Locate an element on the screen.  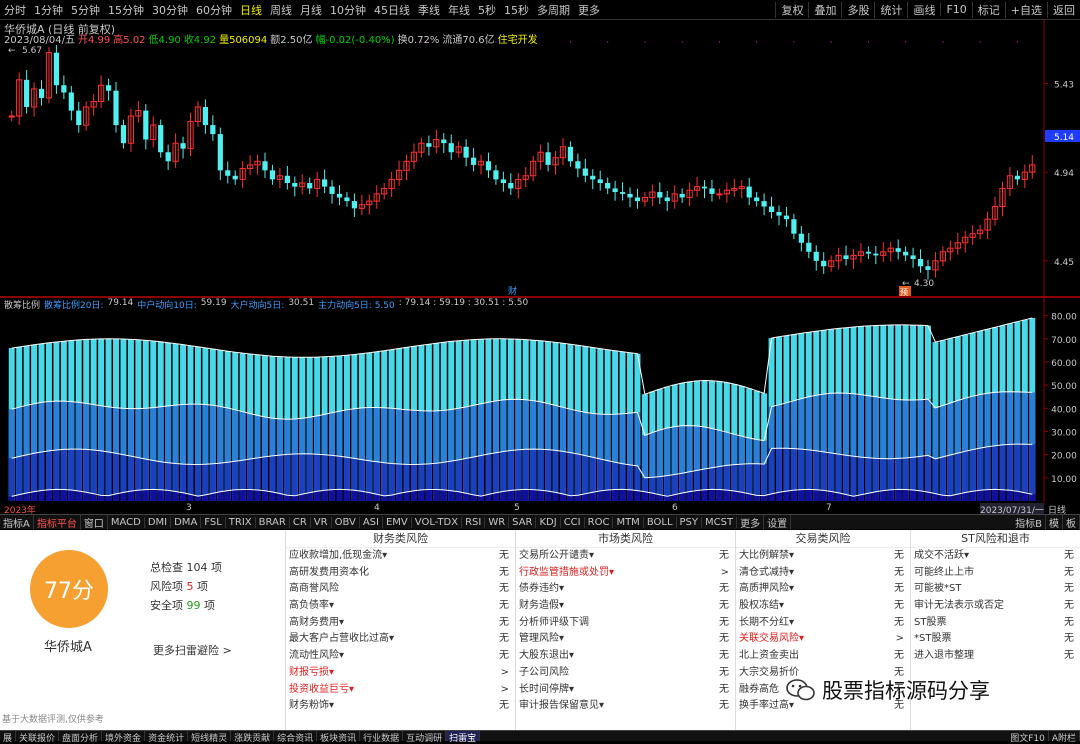
risk-item: 成交不活跃▾ 无 is located at coordinates (995, 556).